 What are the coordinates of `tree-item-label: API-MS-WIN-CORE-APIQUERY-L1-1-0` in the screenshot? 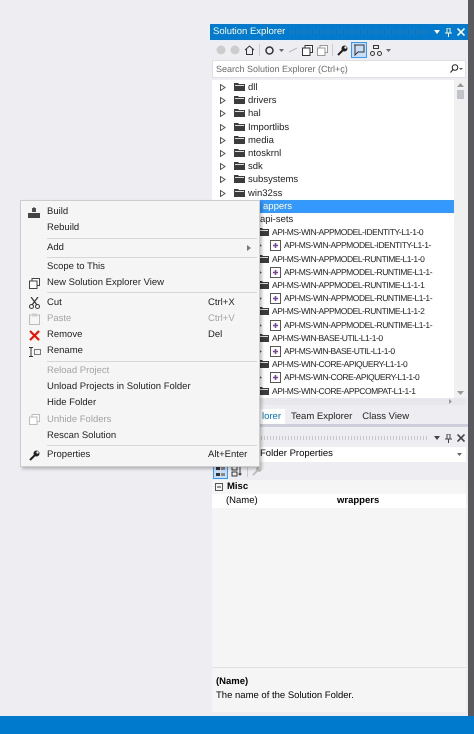 It's located at (352, 377).